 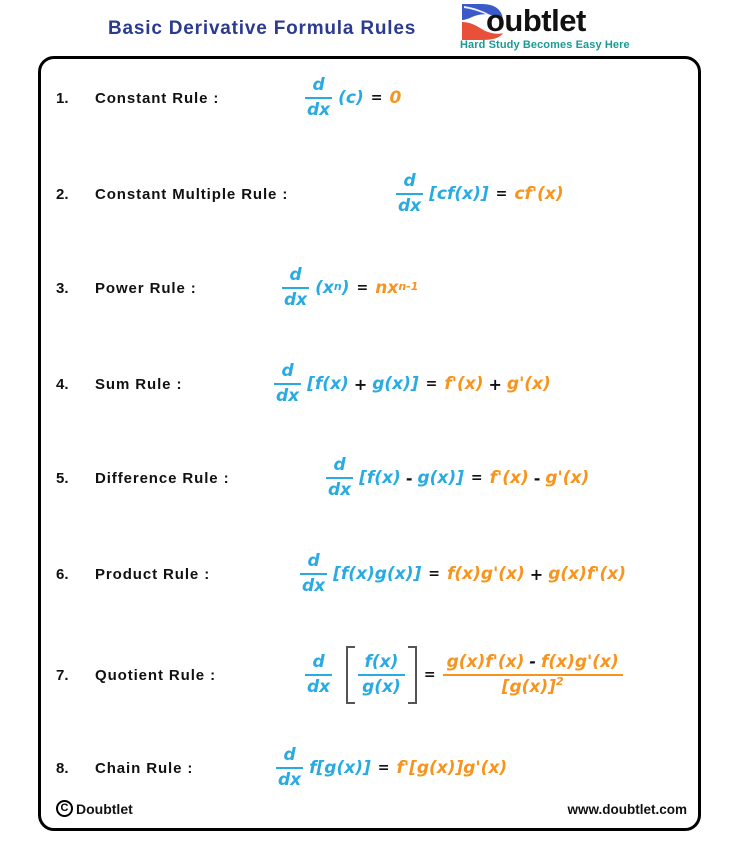 I want to click on rule-label: Quotient Rule :, so click(x=155, y=675).